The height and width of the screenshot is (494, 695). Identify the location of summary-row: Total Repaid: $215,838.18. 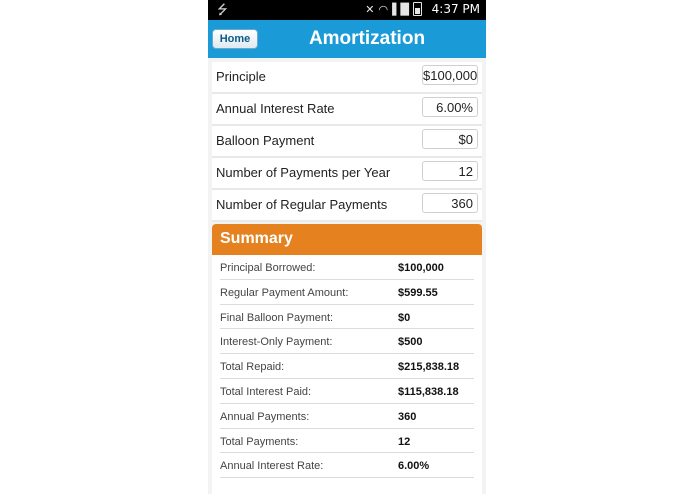
(347, 366).